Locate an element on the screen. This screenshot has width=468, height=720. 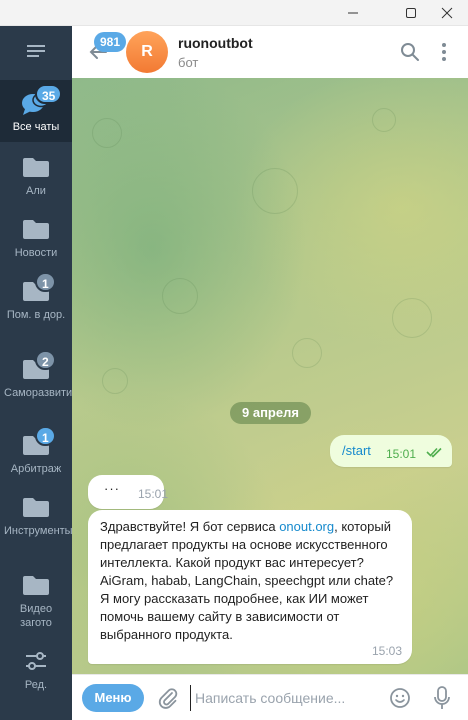
folder-label: Арбитраж is located at coordinates (36, 469).